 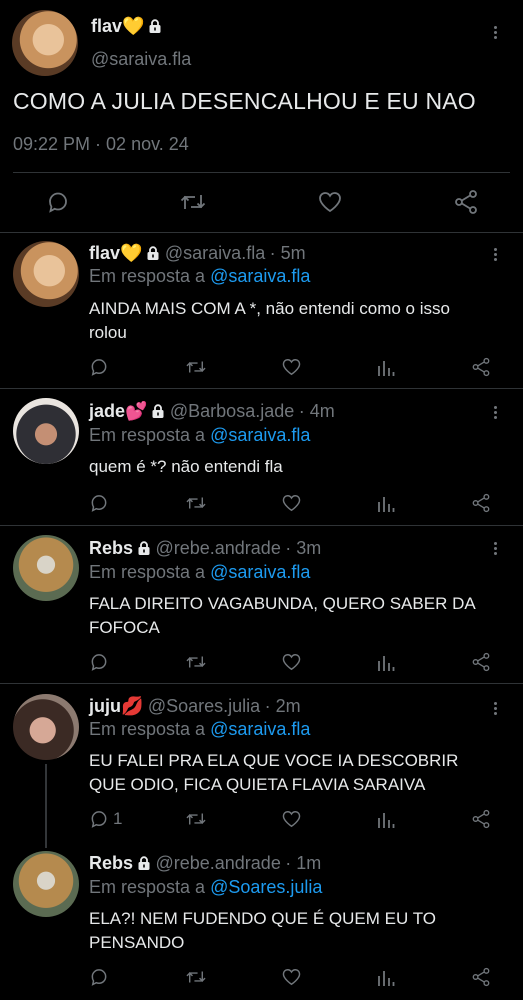 What do you see at coordinates (316, 411) in the screenshot?
I see `tweet-time: · 4m` at bounding box center [316, 411].